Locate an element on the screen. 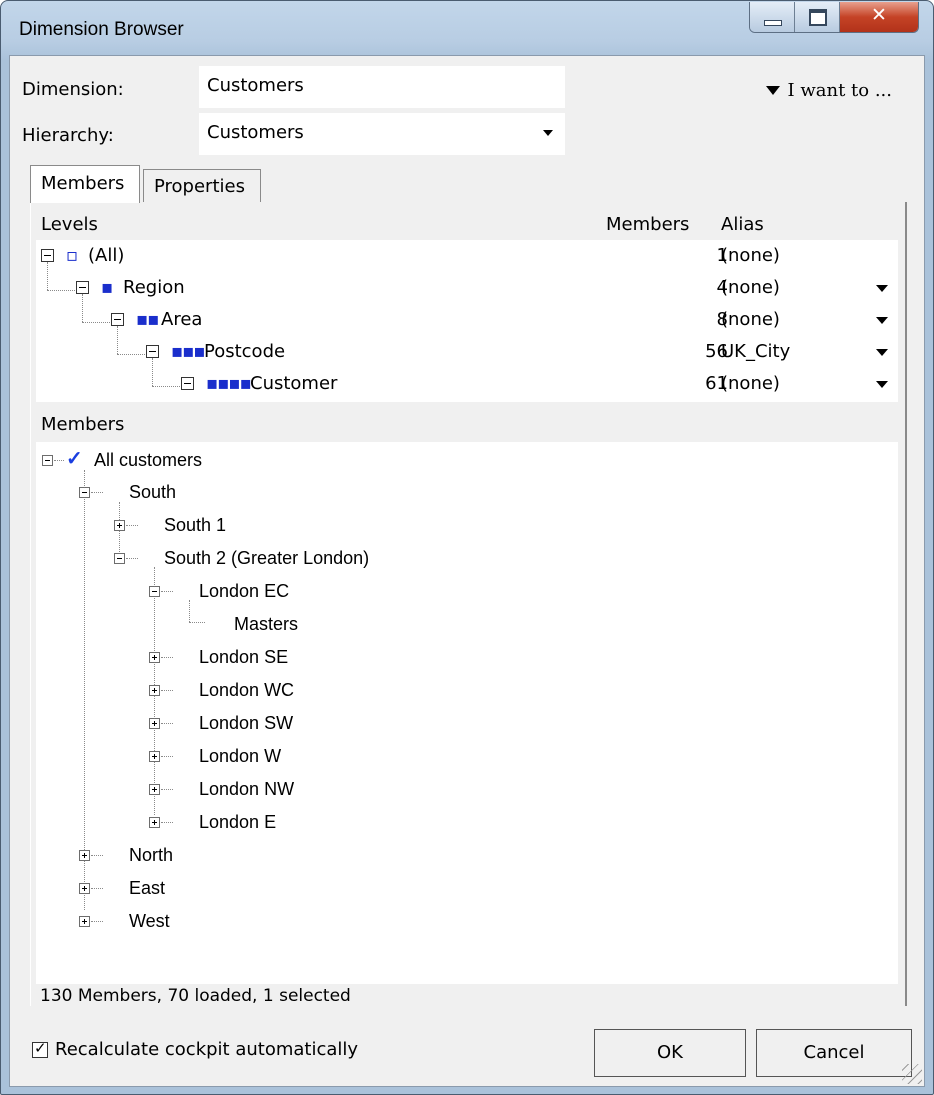 The width and height of the screenshot is (934, 1095). tree-item-all-customers: ✓ All customers is located at coordinates (236, 460).